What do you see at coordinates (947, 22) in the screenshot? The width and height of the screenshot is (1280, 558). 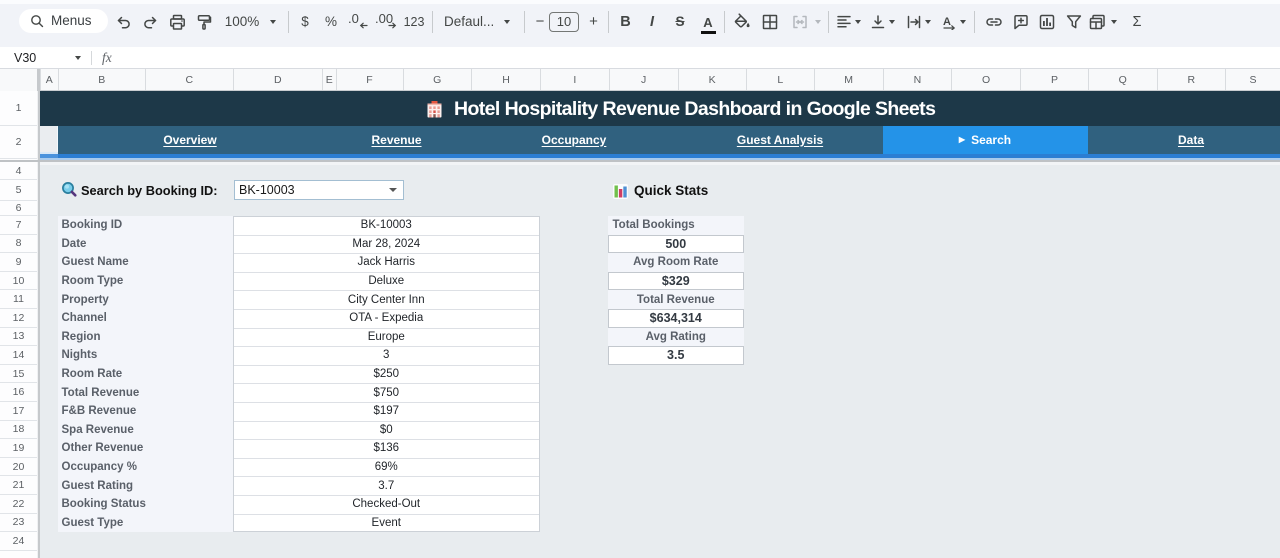 I see `svg-text: A` at bounding box center [947, 22].